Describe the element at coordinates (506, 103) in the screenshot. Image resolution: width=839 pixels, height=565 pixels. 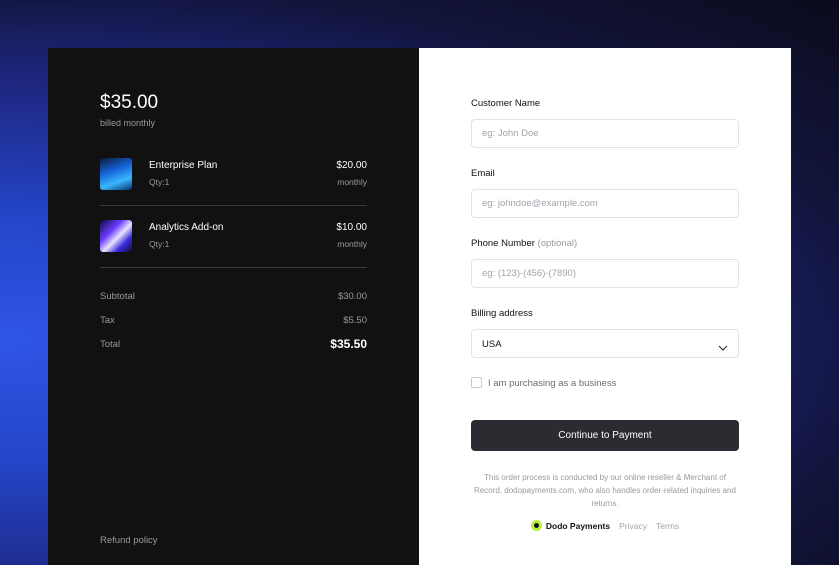
I see `customer-name-label: Customer Name` at that location.